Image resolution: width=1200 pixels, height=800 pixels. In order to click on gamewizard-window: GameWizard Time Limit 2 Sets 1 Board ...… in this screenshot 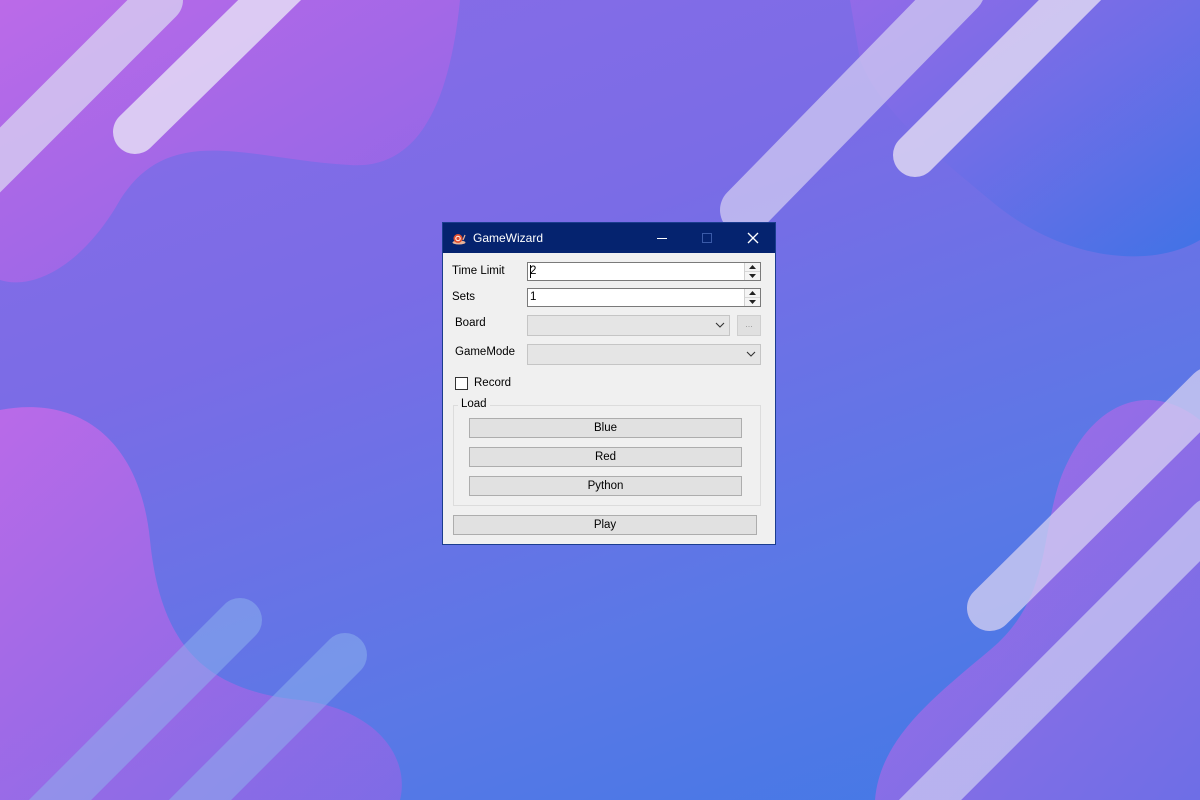, I will do `click(609, 383)`.